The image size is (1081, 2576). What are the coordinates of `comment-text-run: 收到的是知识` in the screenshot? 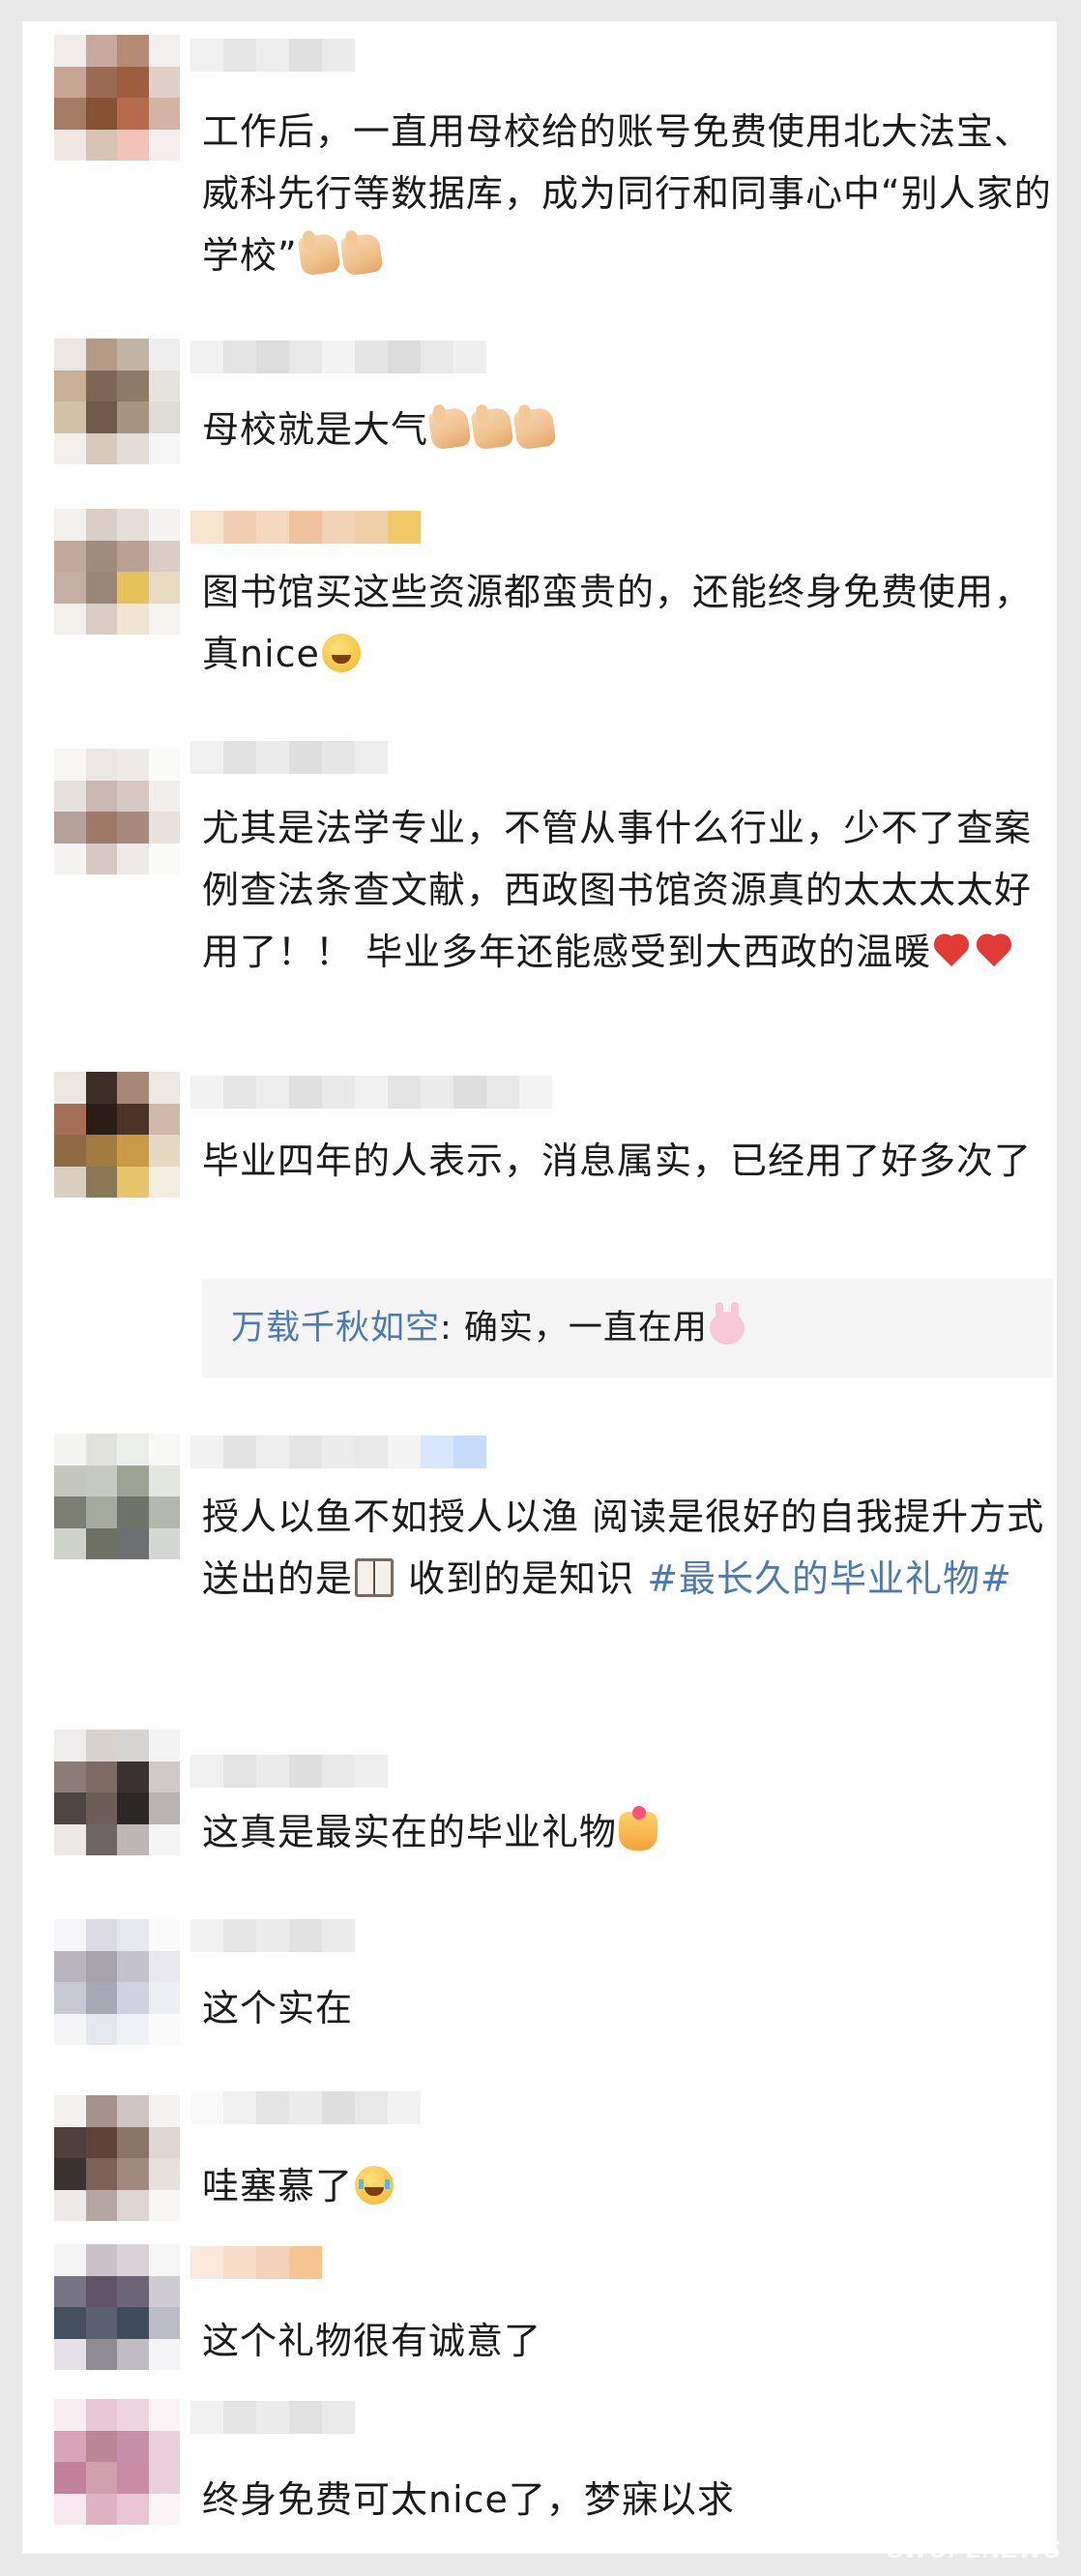 It's located at (521, 1578).